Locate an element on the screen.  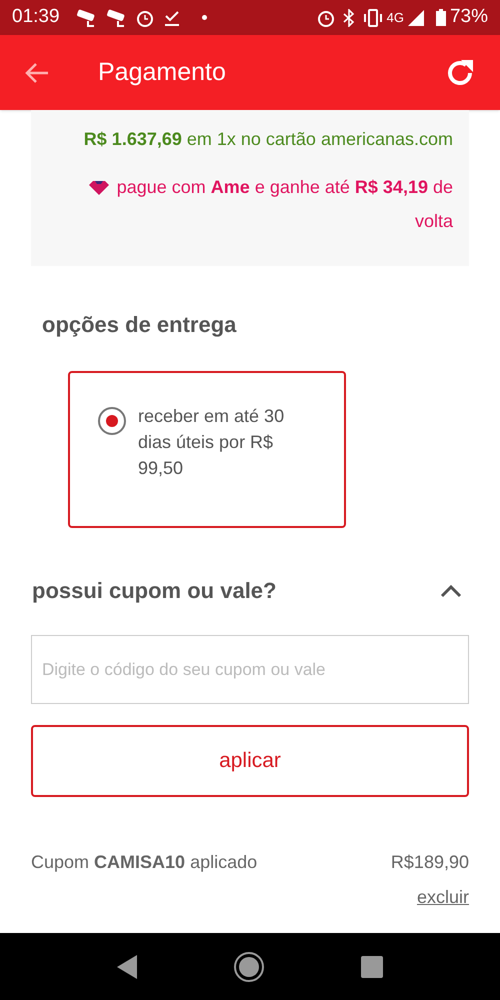
coupon-title: possui cupom ou vale? is located at coordinates (154, 591).